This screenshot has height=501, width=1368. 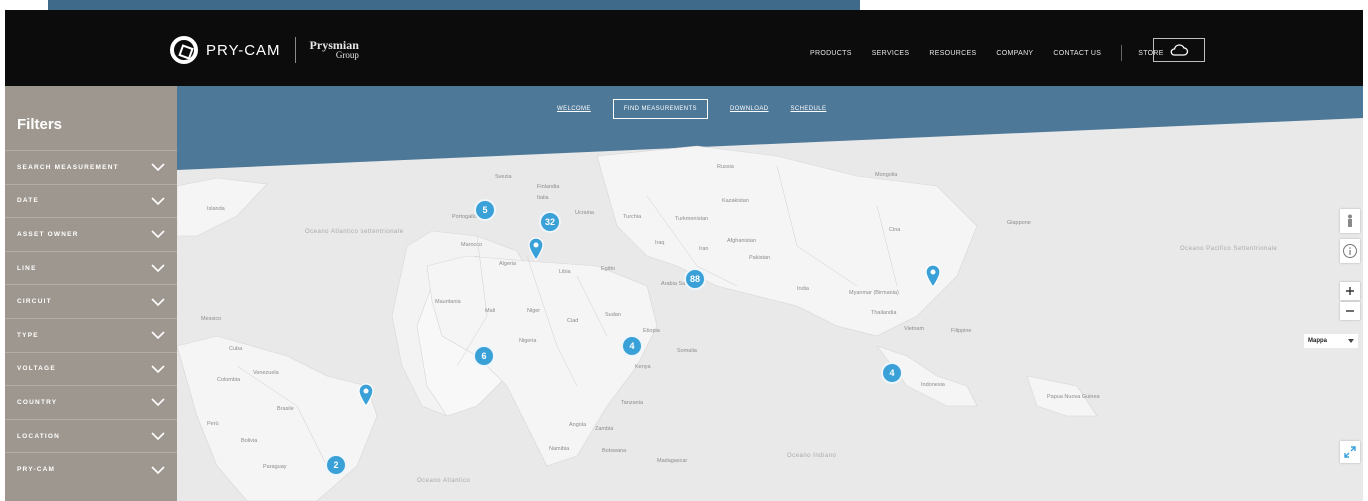 What do you see at coordinates (543, 198) in the screenshot?
I see `place-label: Italia` at bounding box center [543, 198].